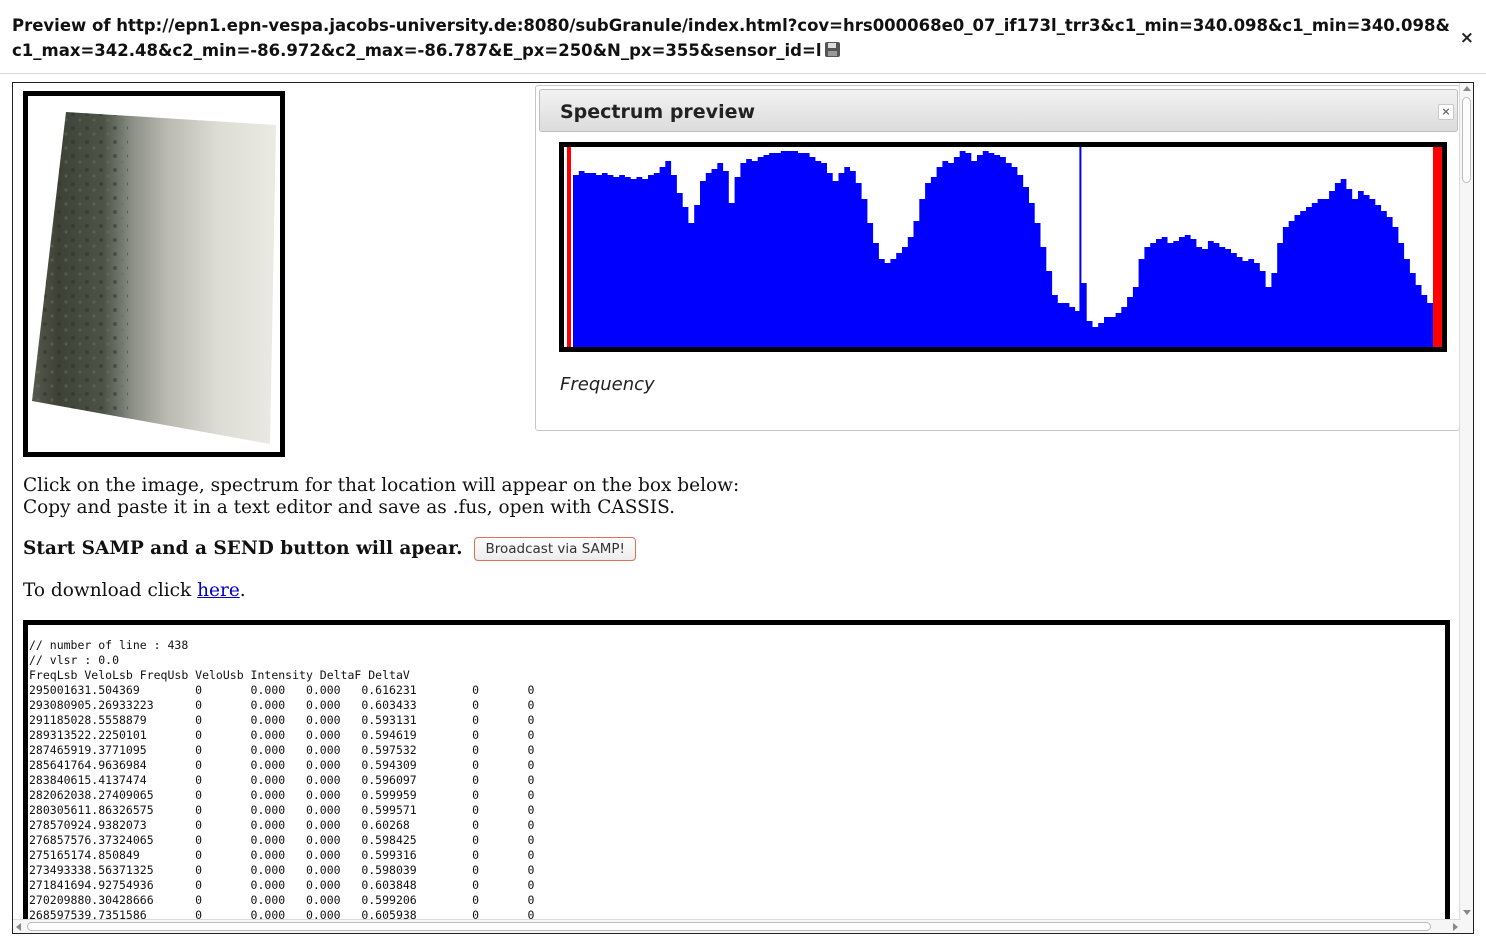 This screenshot has width=1486, height=941. What do you see at coordinates (555, 549) in the screenshot?
I see `broadcast-samp-button: Broadcast via SAMP!` at bounding box center [555, 549].